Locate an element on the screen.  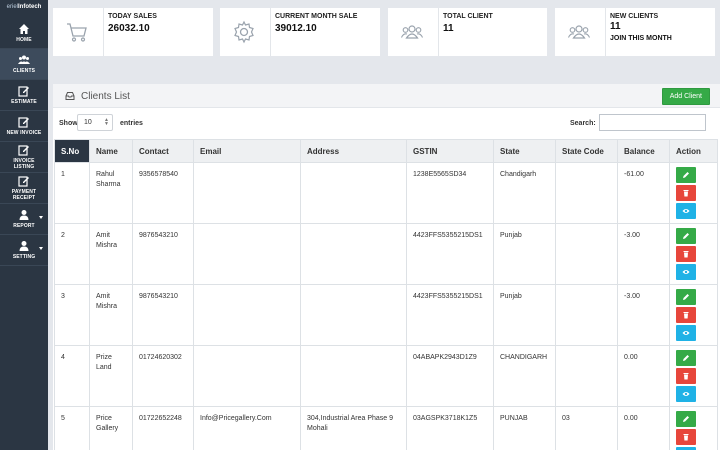
column-header-state: State is located at coordinates (524, 151).